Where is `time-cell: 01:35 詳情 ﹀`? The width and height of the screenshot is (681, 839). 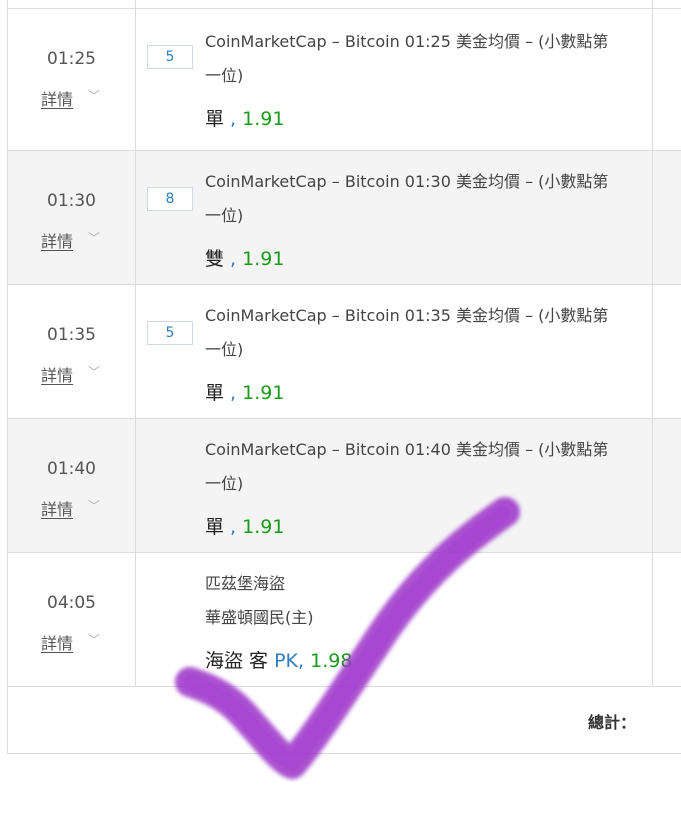 time-cell: 01:35 詳情 ﹀ is located at coordinates (72, 351).